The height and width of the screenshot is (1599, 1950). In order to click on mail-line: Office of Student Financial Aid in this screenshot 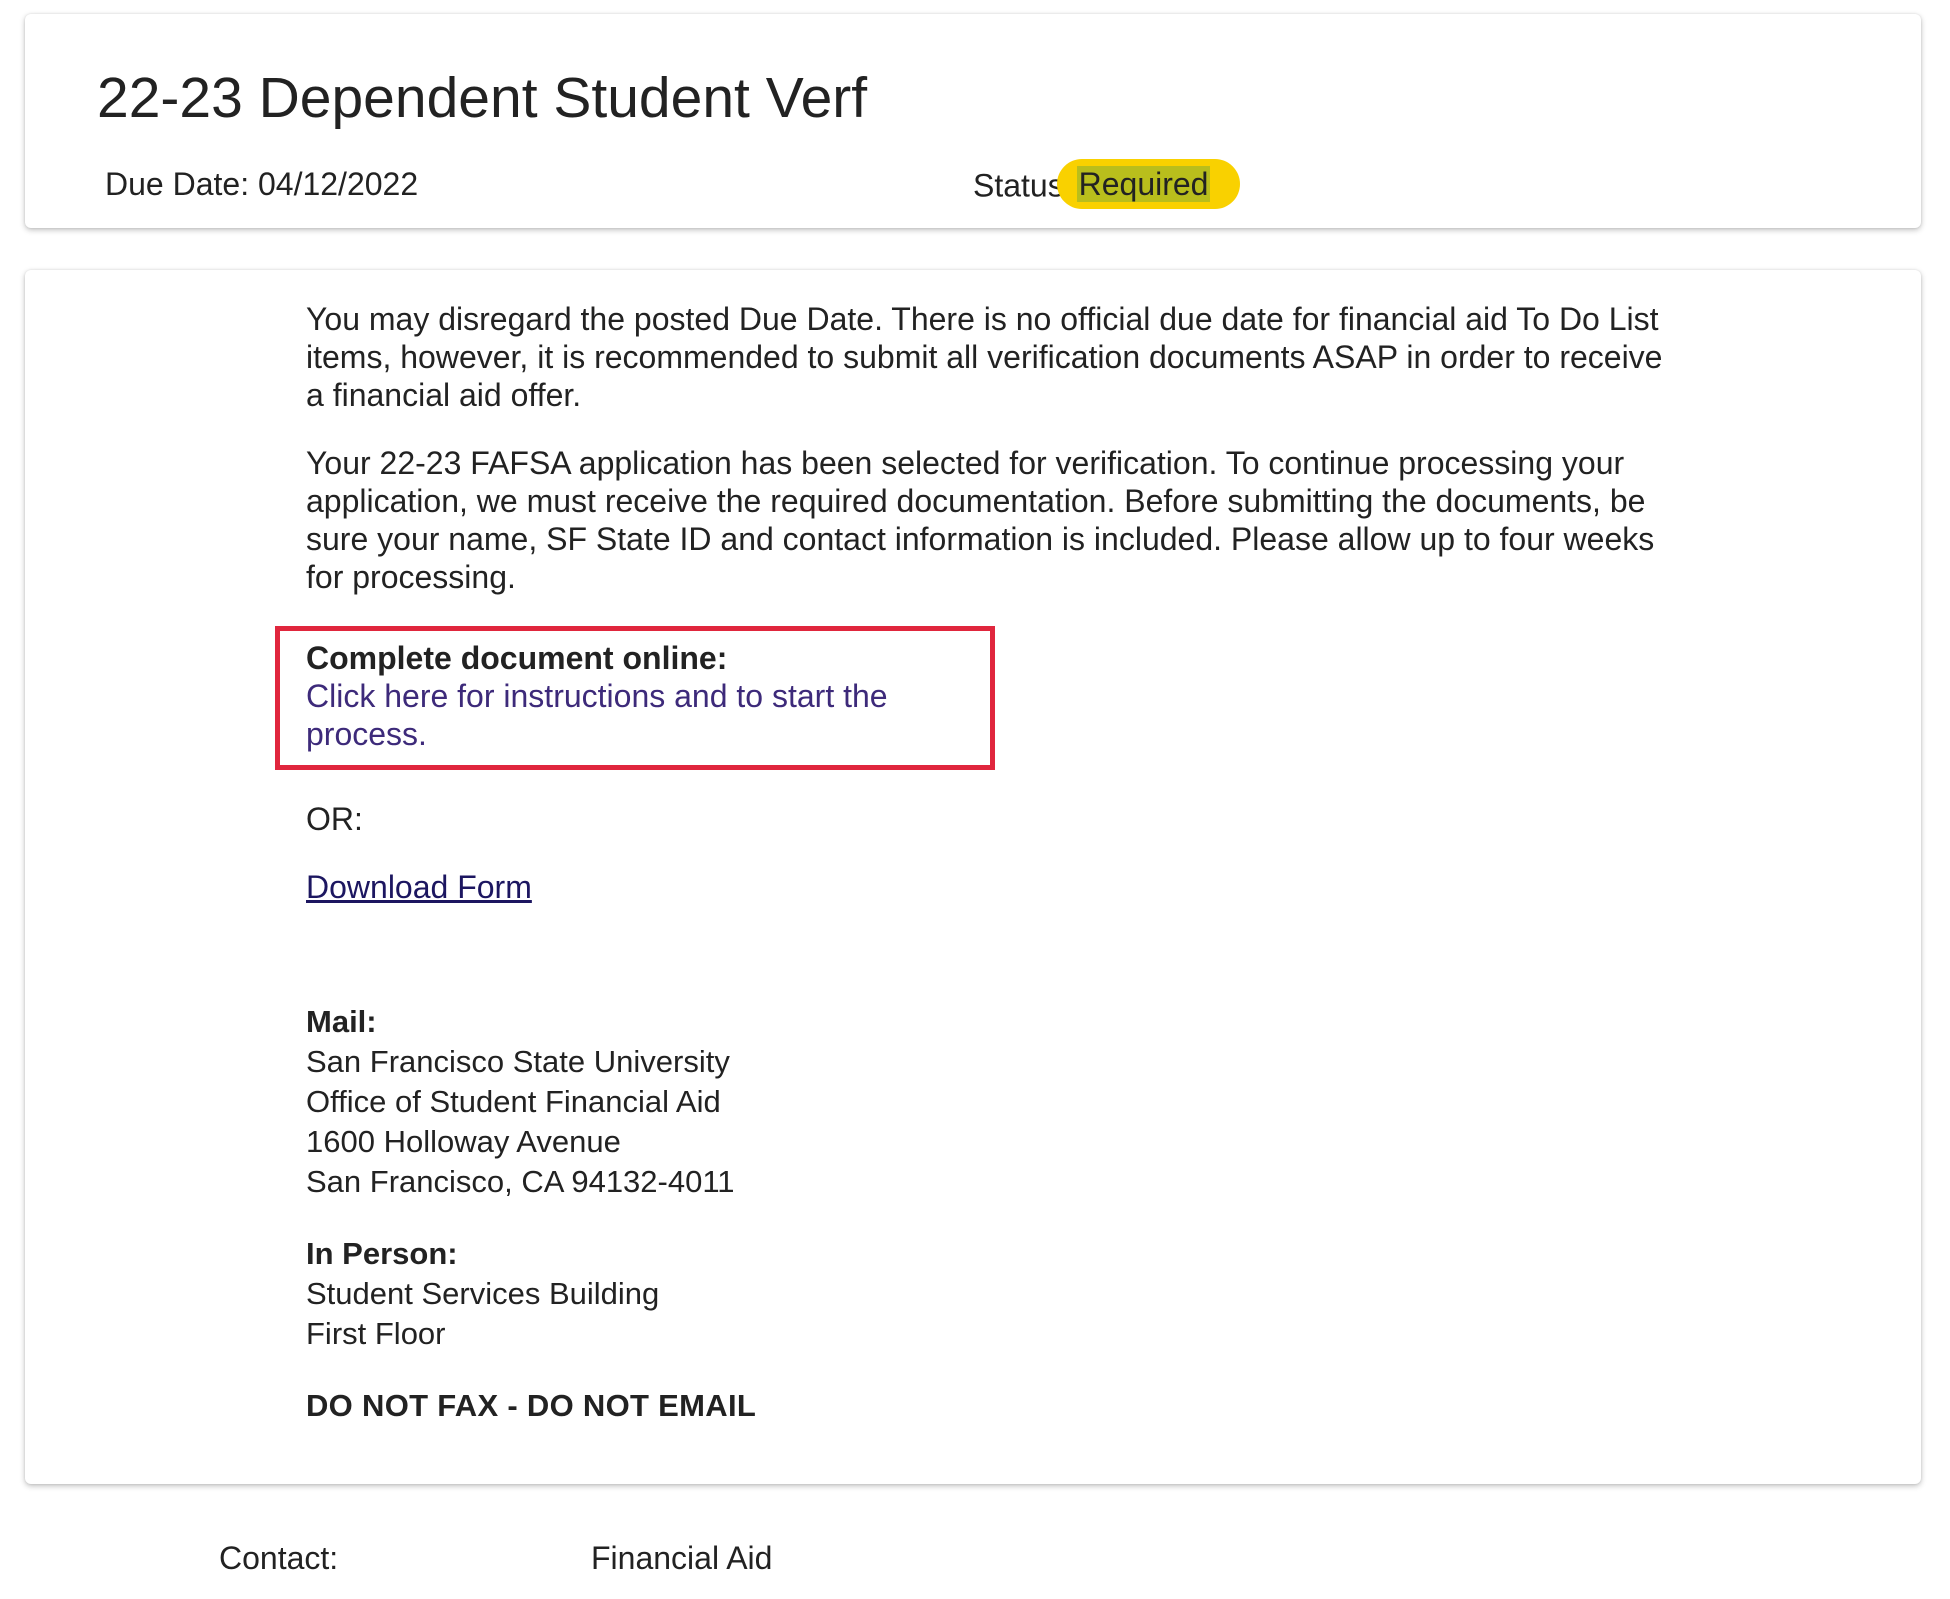, I will do `click(513, 1101)`.